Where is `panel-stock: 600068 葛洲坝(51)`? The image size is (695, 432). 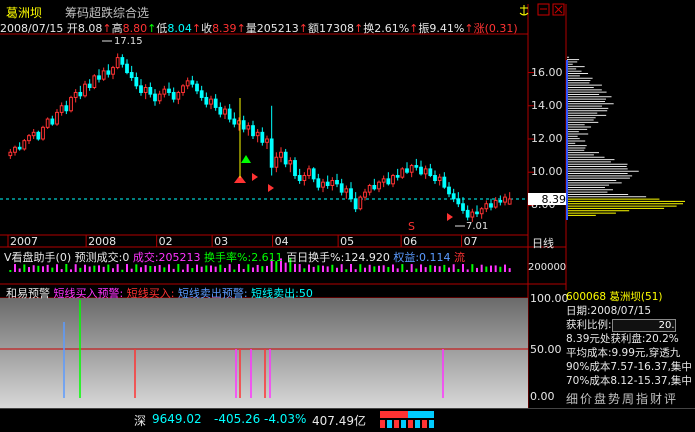
panel-stock: 600068 葛洲坝(51) is located at coordinates (630, 297).